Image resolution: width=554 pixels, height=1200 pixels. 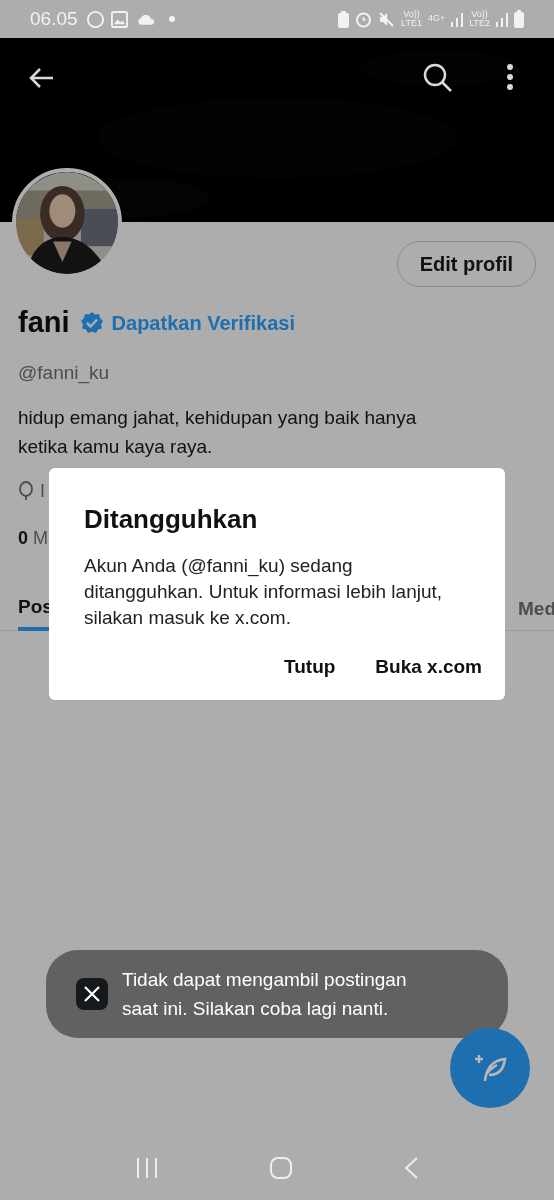 What do you see at coordinates (54, 18) in the screenshot?
I see `status-time: 06.05` at bounding box center [54, 18].